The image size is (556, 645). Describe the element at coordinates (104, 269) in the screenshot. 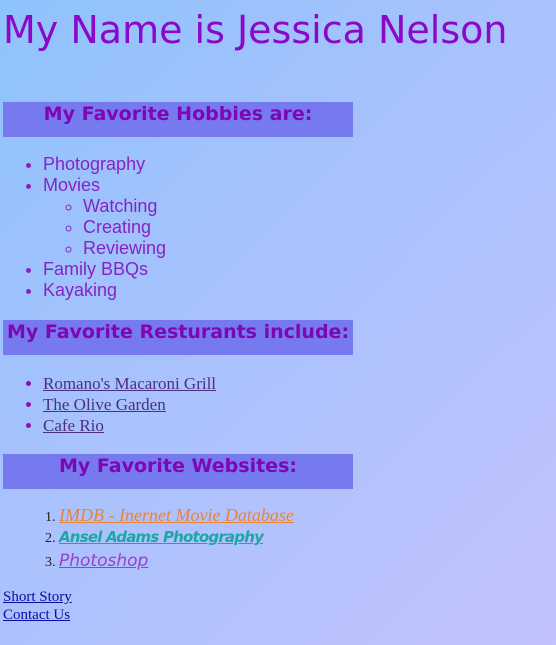

I see `list-item: Family BBQs` at that location.